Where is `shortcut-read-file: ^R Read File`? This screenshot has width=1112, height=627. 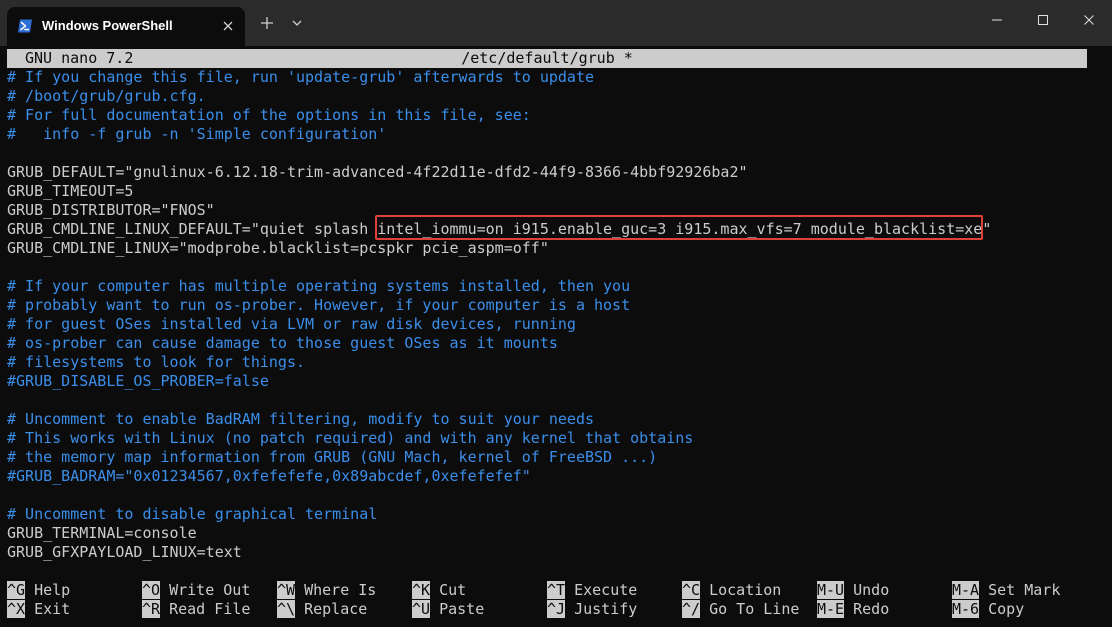
shortcut-read-file: ^R Read File is located at coordinates (196, 609).